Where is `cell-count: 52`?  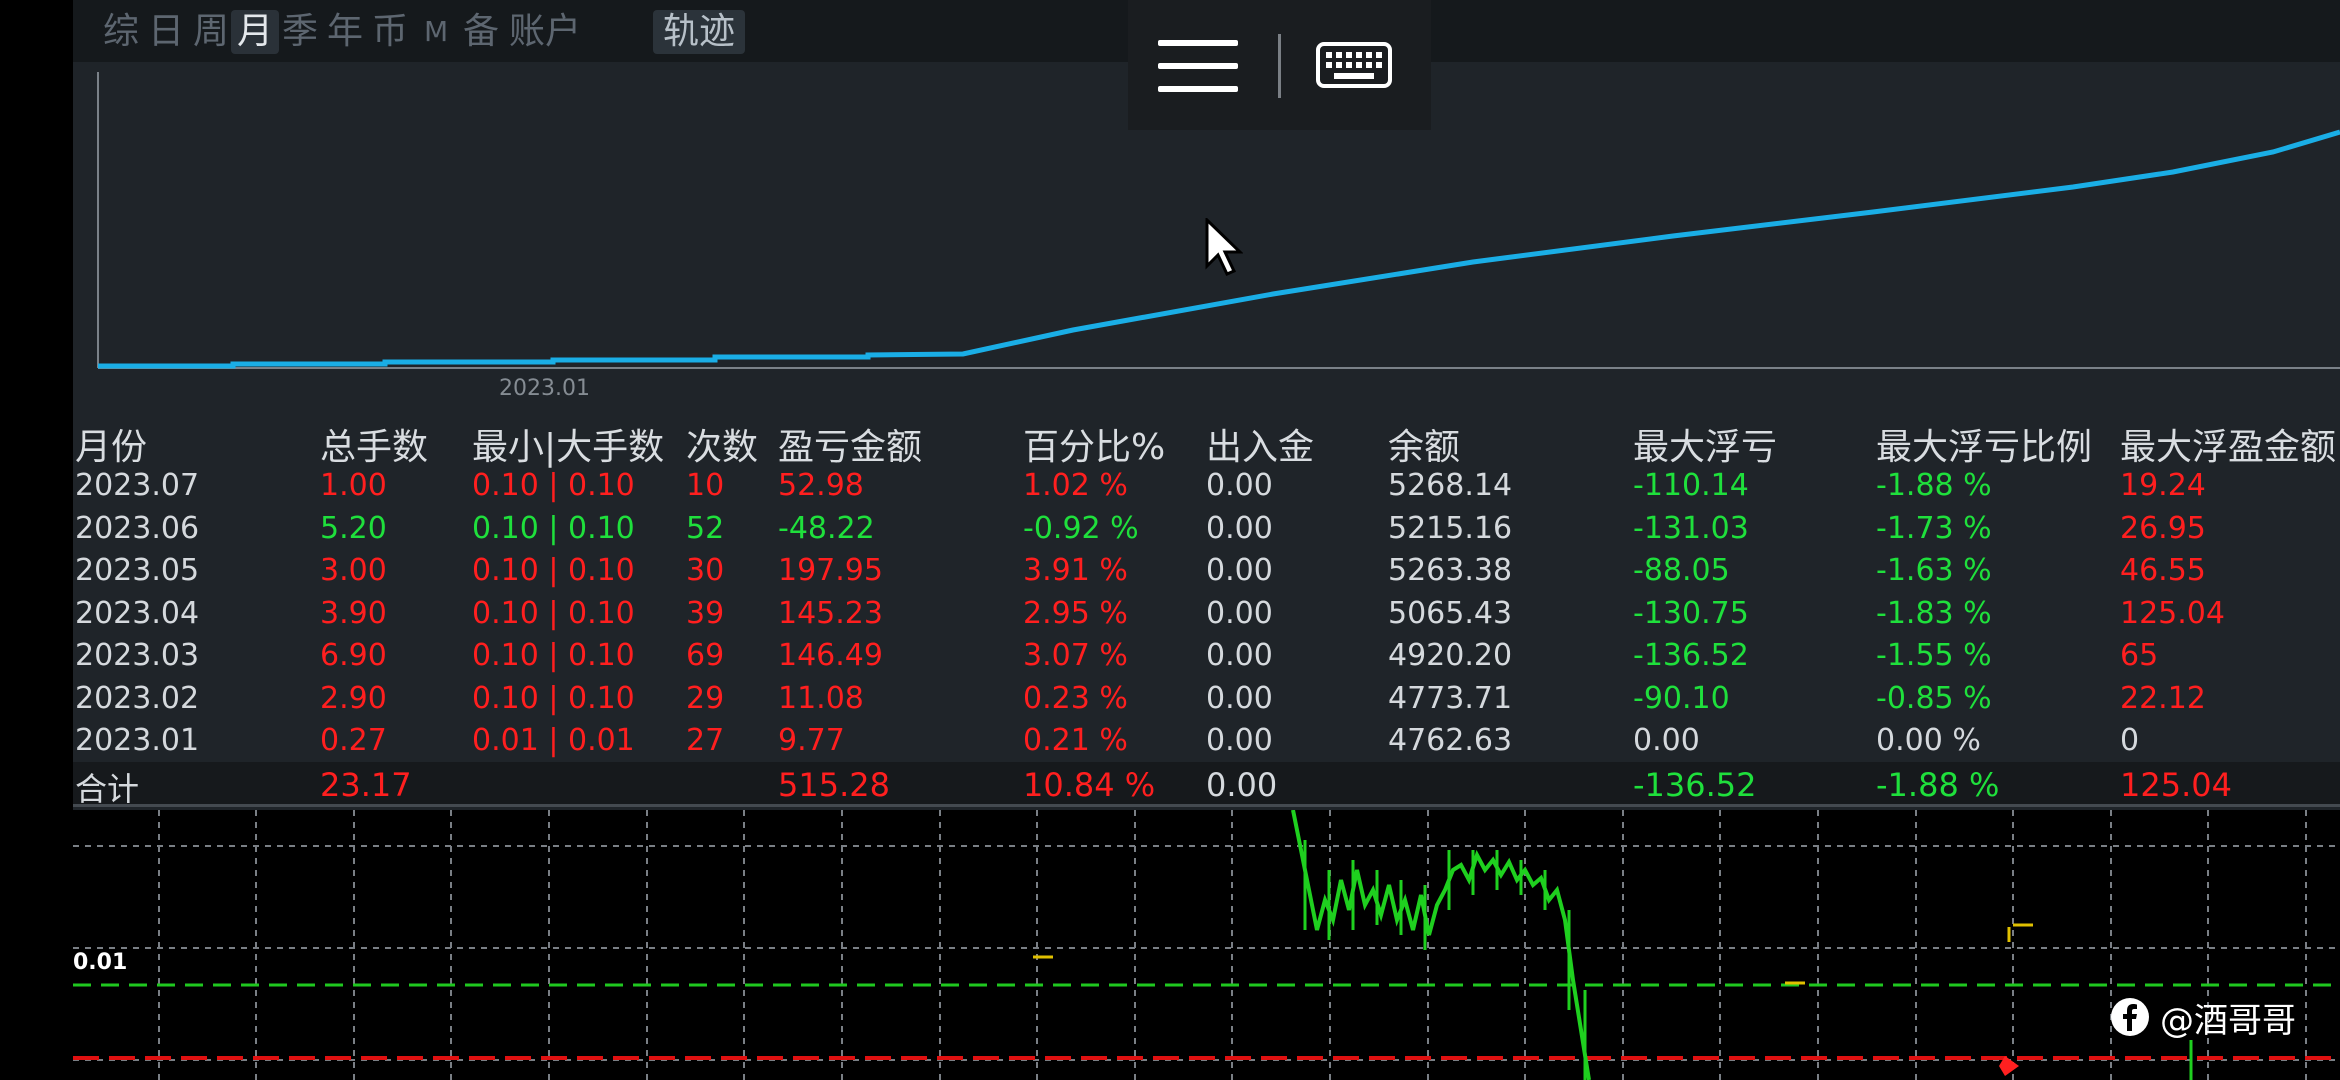
cell-count: 52 is located at coordinates (705, 528).